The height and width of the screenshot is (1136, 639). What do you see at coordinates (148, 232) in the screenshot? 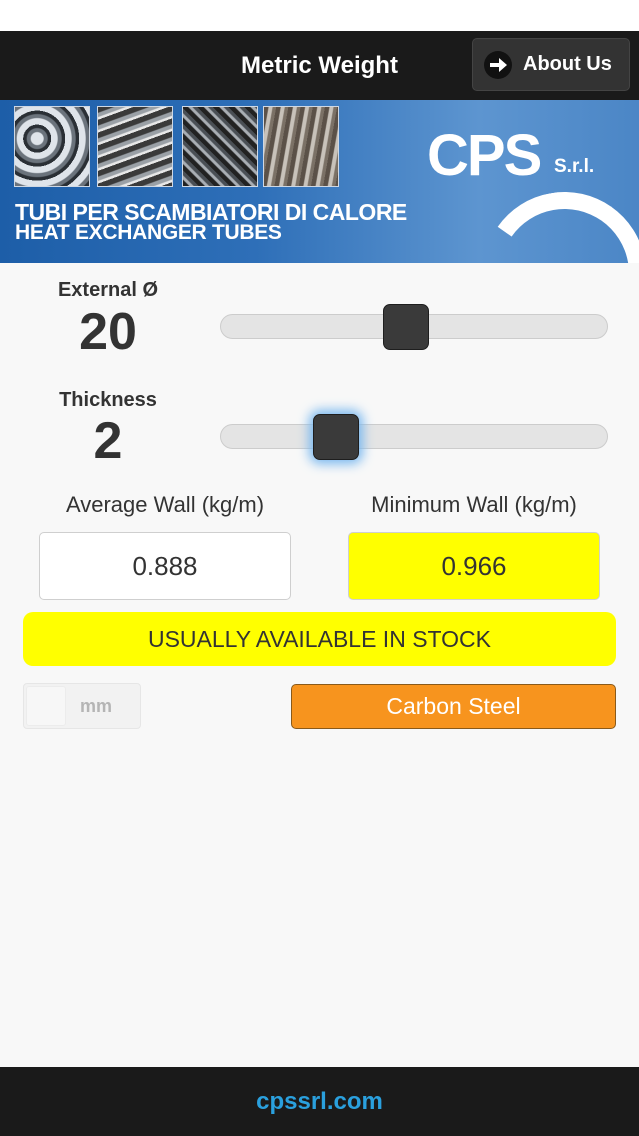
I see `banner-tagline-english: HEAT EXCHANGER TUBES` at bounding box center [148, 232].